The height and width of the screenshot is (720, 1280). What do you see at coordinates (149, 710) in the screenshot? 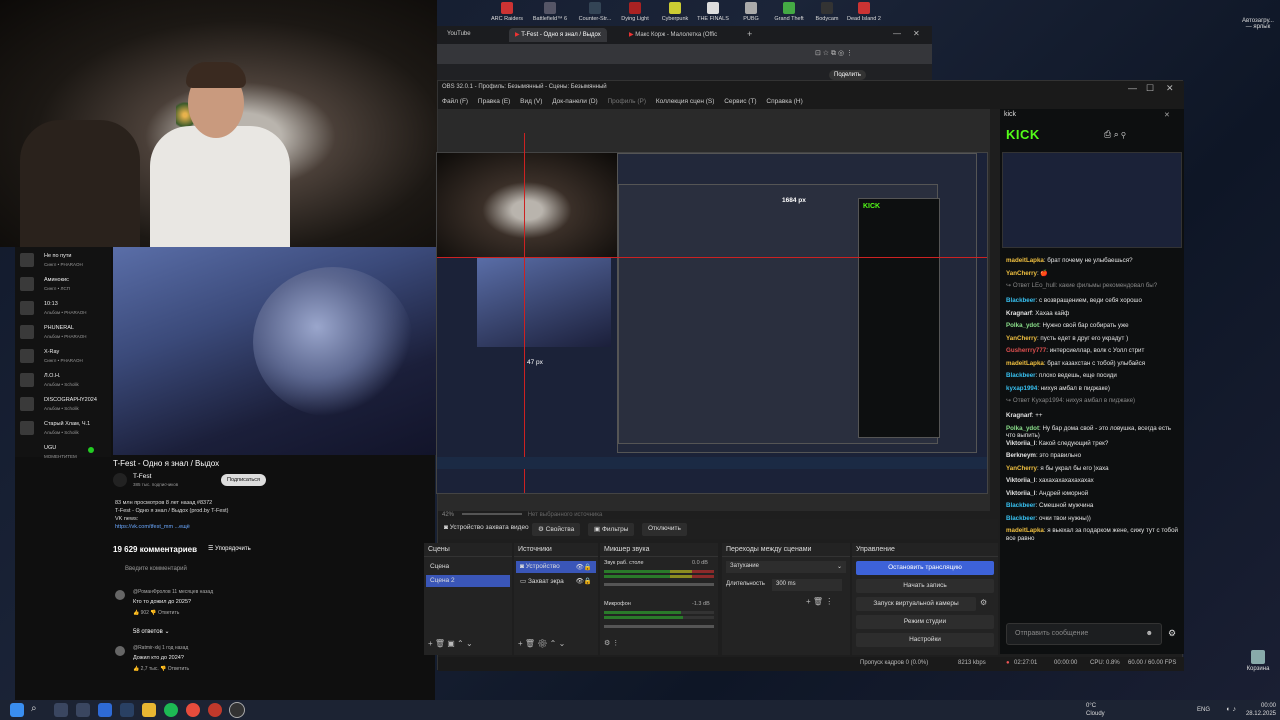
I see `file-explorer-icon` at bounding box center [149, 710].